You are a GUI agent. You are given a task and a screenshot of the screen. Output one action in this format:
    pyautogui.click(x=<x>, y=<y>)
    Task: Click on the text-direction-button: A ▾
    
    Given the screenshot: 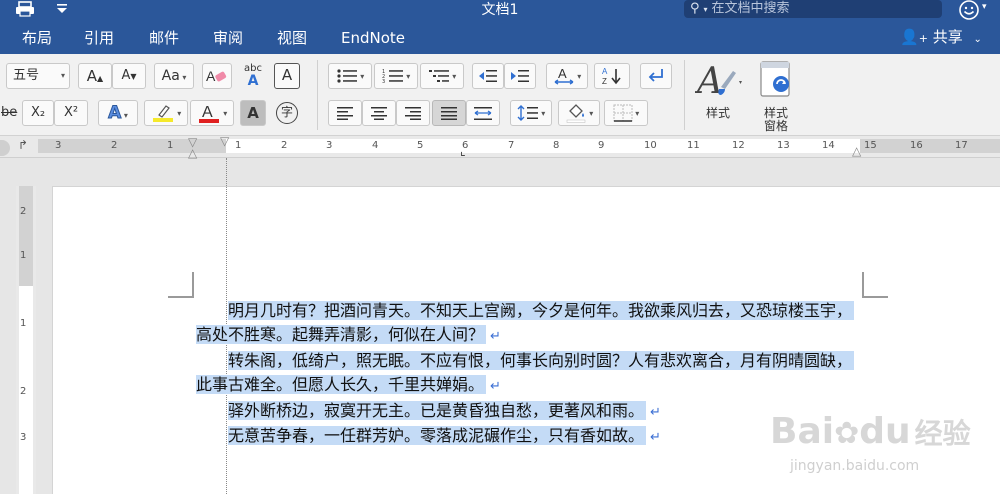 What is the action you would take?
    pyautogui.click(x=567, y=76)
    